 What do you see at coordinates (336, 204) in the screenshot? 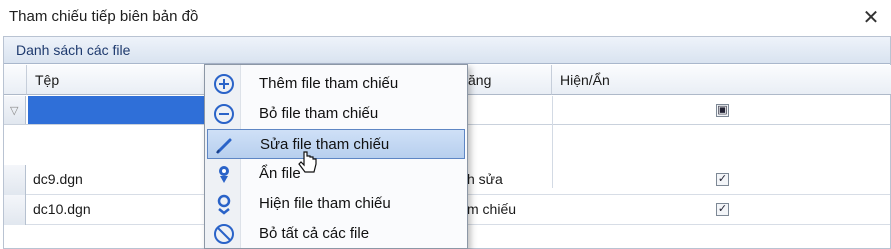
I see `menu-item-show-reference: Hiện file tham chiếu` at bounding box center [336, 204].